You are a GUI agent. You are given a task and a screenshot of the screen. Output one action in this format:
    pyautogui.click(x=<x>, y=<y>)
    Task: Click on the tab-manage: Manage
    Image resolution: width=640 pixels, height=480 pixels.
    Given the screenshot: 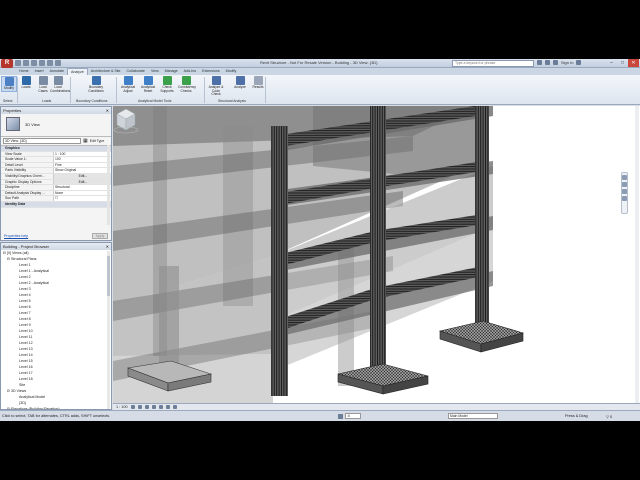 What is the action you would take?
    pyautogui.click(x=171, y=71)
    